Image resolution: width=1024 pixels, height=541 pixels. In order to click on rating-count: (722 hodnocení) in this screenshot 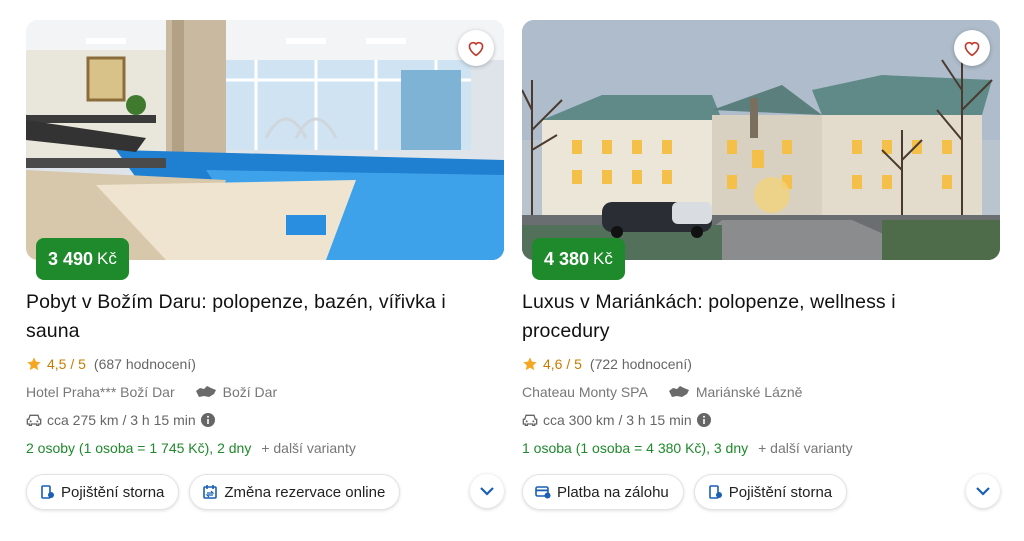, I will do `click(640, 364)`.